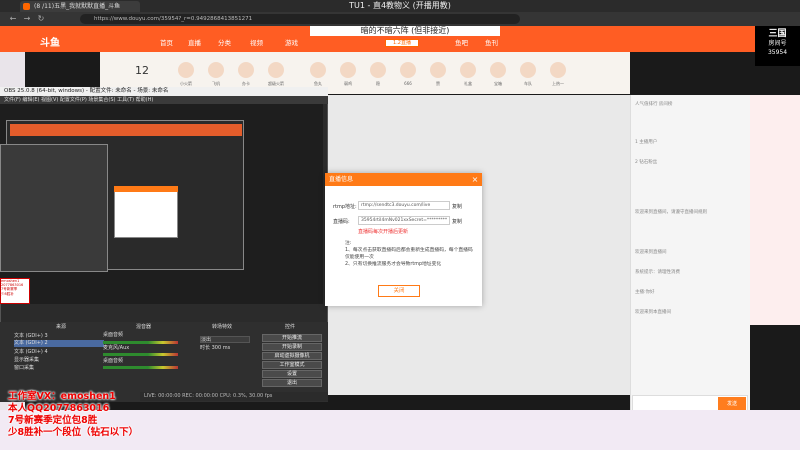 The image size is (800, 450). I want to click on close-icon: ×, so click(475, 179).